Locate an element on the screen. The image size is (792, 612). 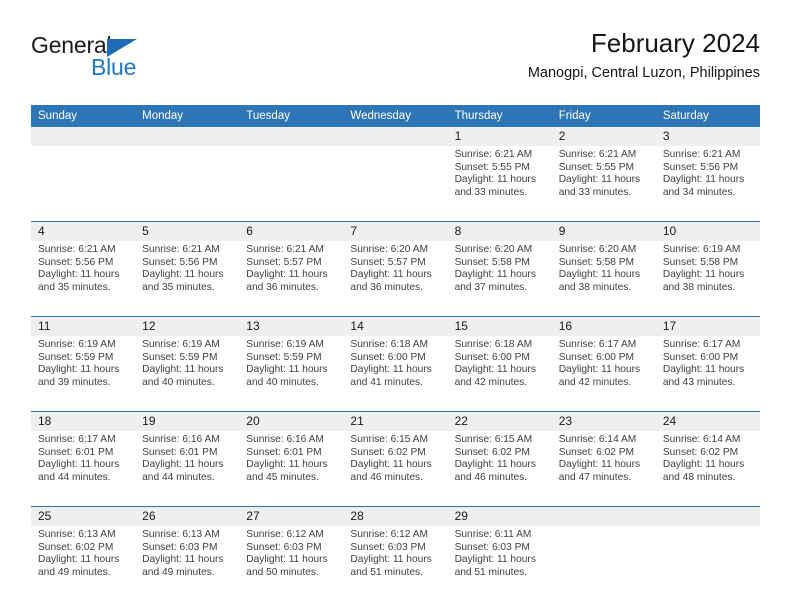
week-date-row: 18 19 20 21 22 23 24 is located at coordinates (395, 421).